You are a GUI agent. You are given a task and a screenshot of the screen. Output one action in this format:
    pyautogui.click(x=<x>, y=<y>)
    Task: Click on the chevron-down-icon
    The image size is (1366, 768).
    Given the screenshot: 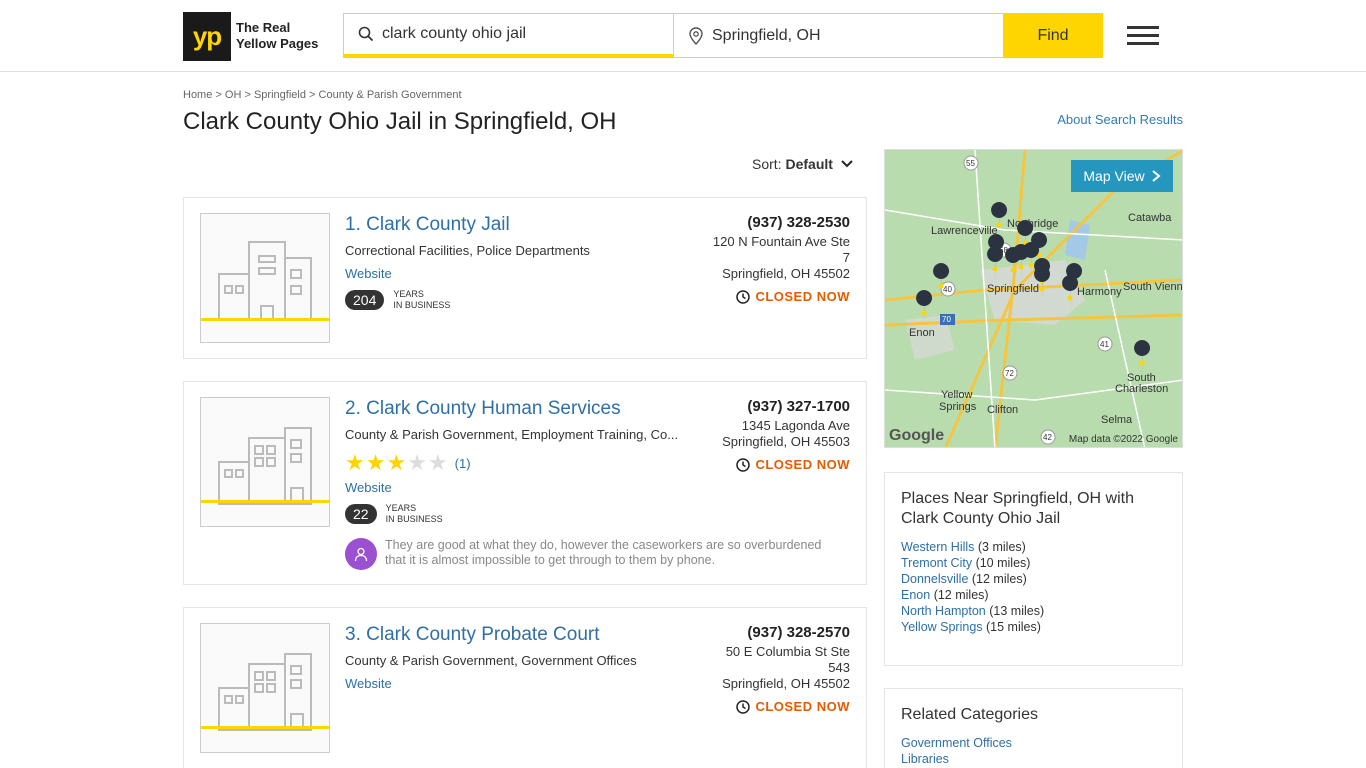 What is the action you would take?
    pyautogui.click(x=847, y=164)
    